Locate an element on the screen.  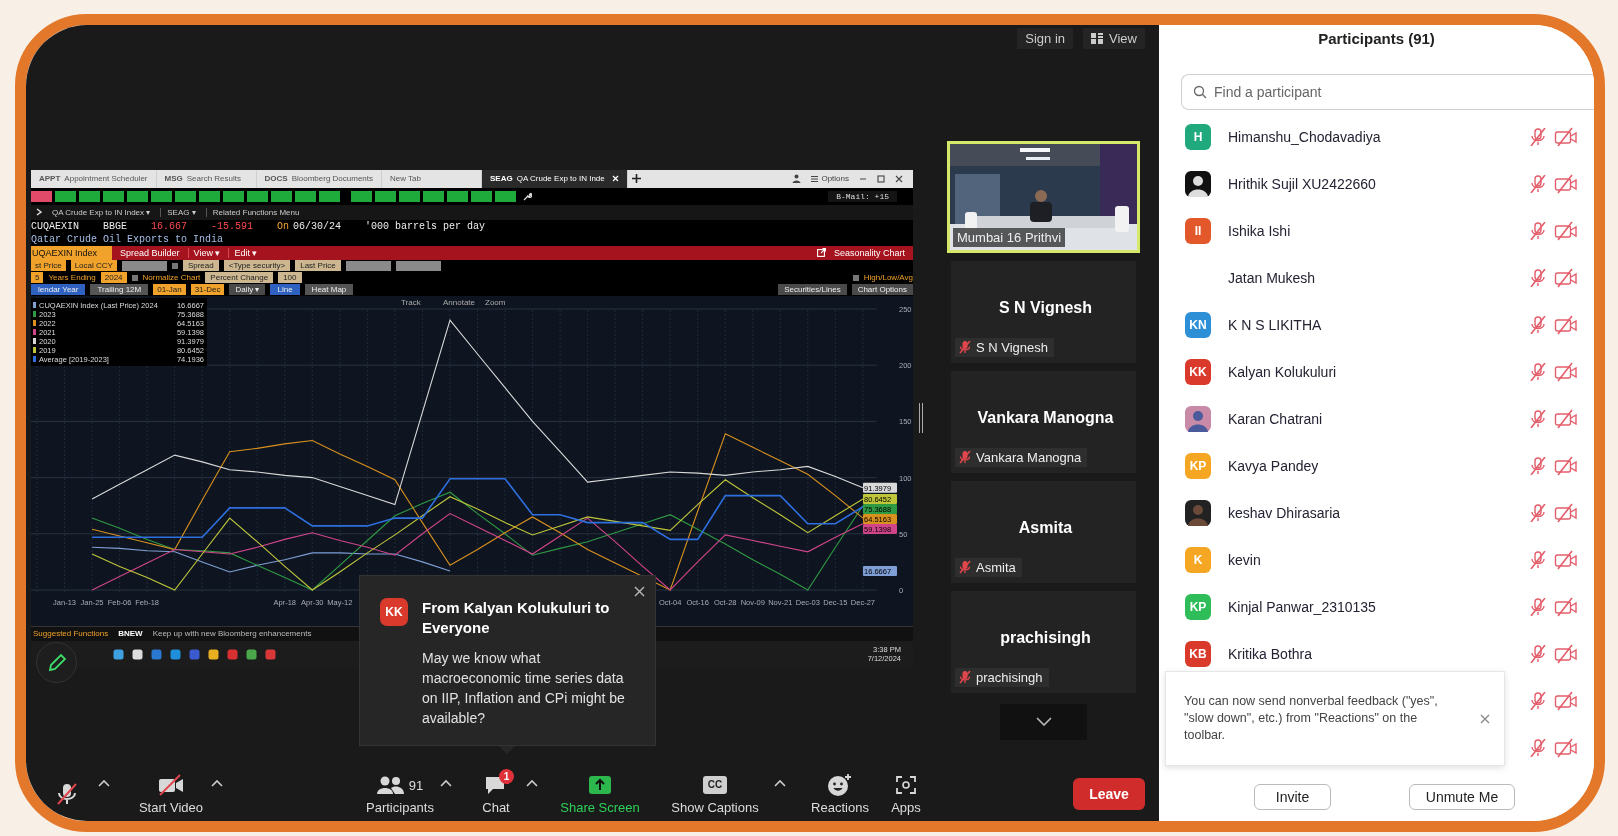
wrench-icon is located at coordinates (527, 196).